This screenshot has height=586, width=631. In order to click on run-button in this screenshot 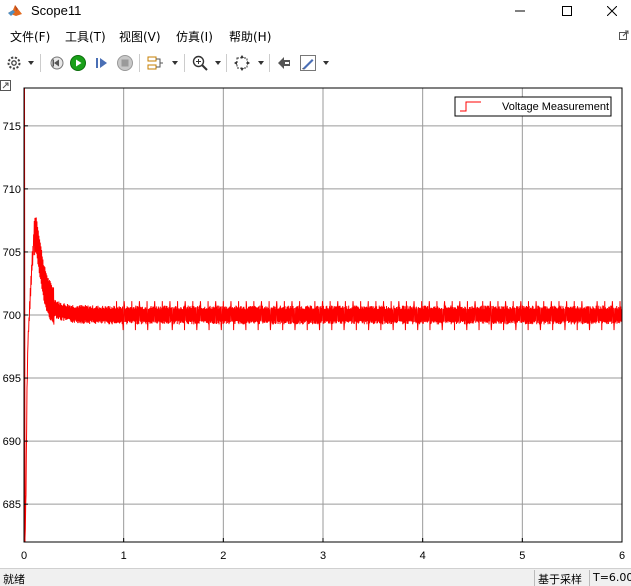, I will do `click(78, 63)`.